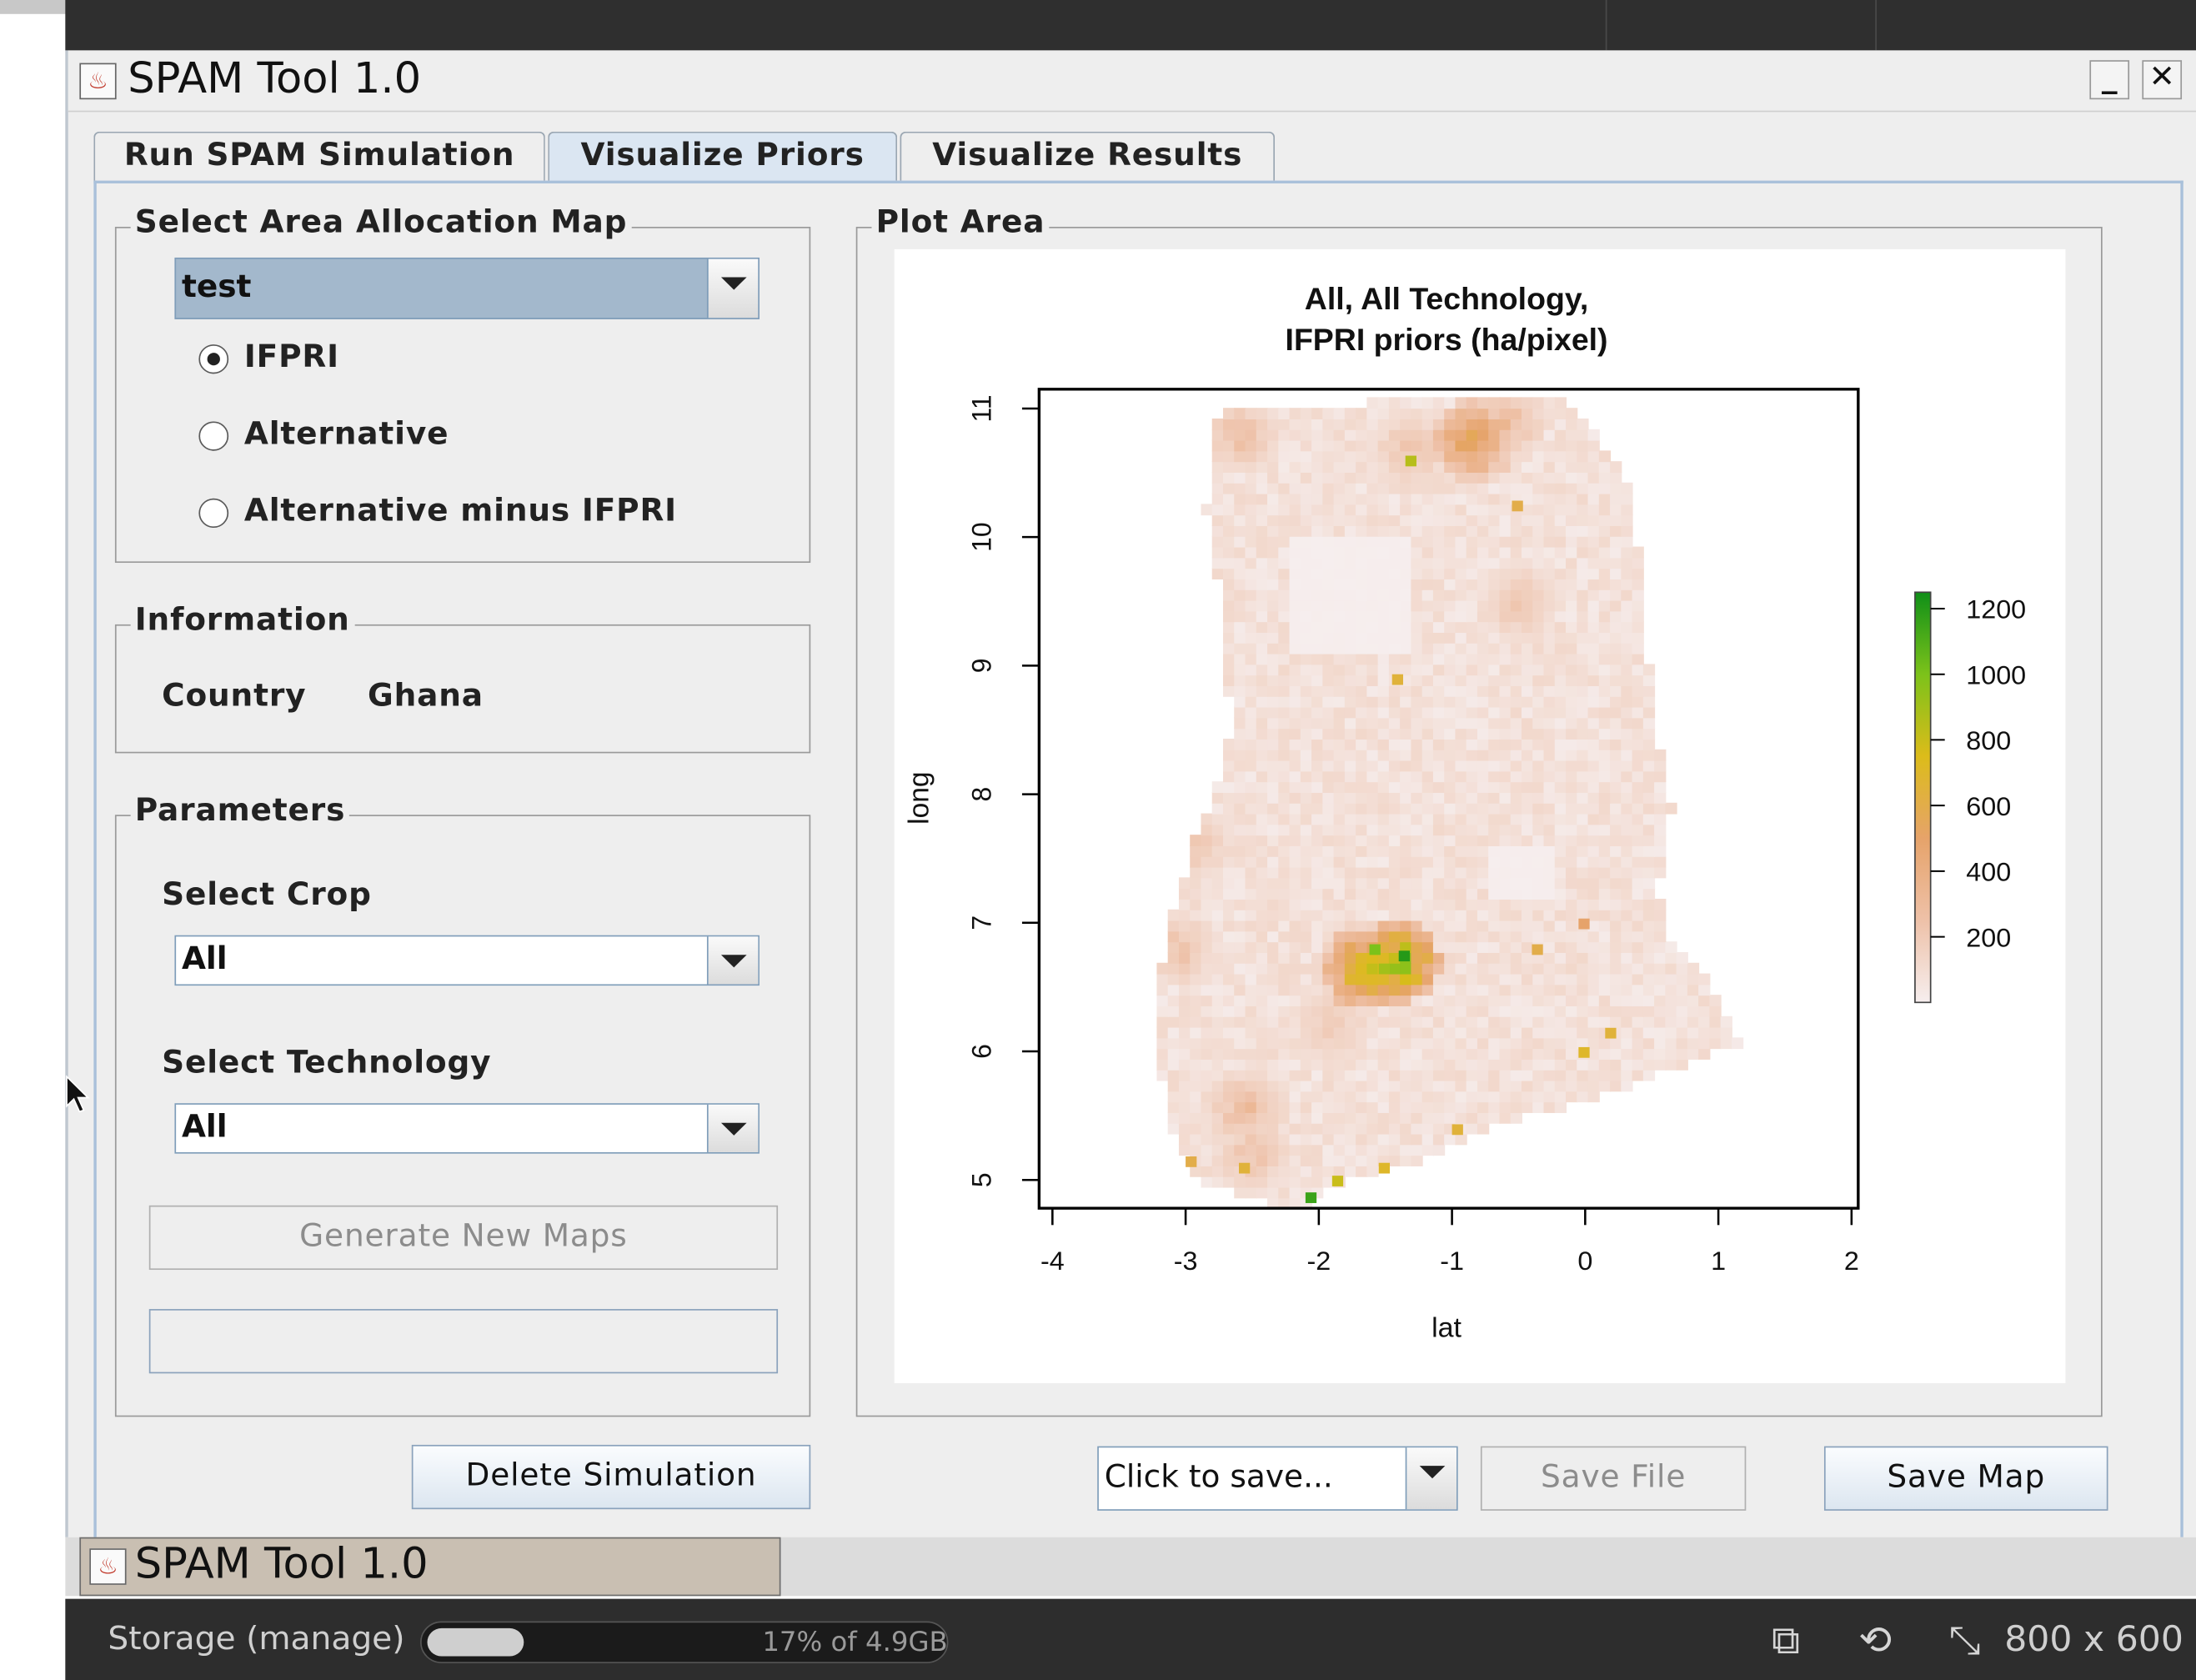 Image resolution: width=2196 pixels, height=1680 pixels. What do you see at coordinates (1786, 1641) in the screenshot?
I see `popout-icon: ⧉` at bounding box center [1786, 1641].